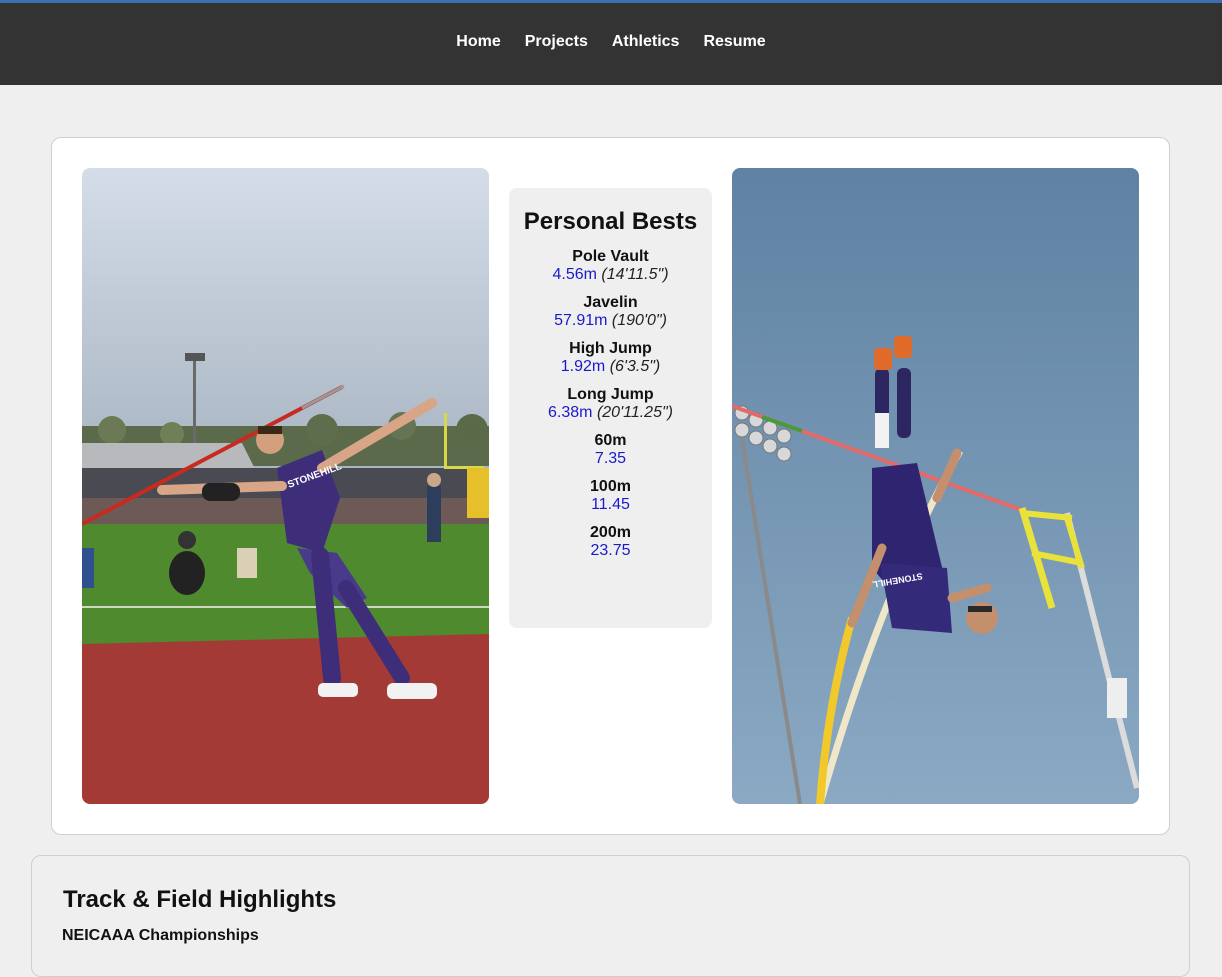 The width and height of the screenshot is (1222, 977). I want to click on metric-mark: 57.91m, so click(581, 320).